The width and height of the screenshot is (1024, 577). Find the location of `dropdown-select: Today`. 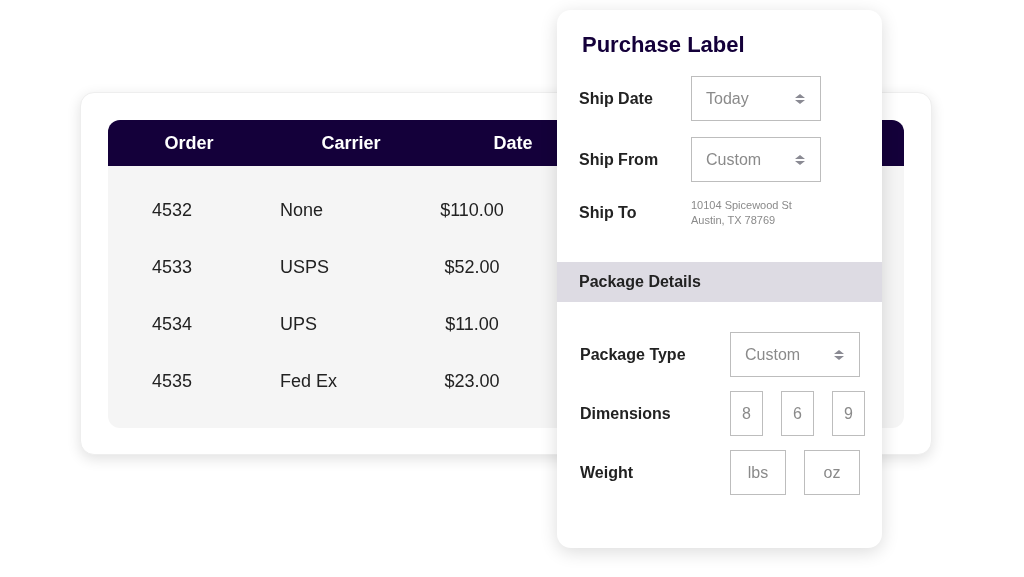

dropdown-select: Today is located at coordinates (756, 98).